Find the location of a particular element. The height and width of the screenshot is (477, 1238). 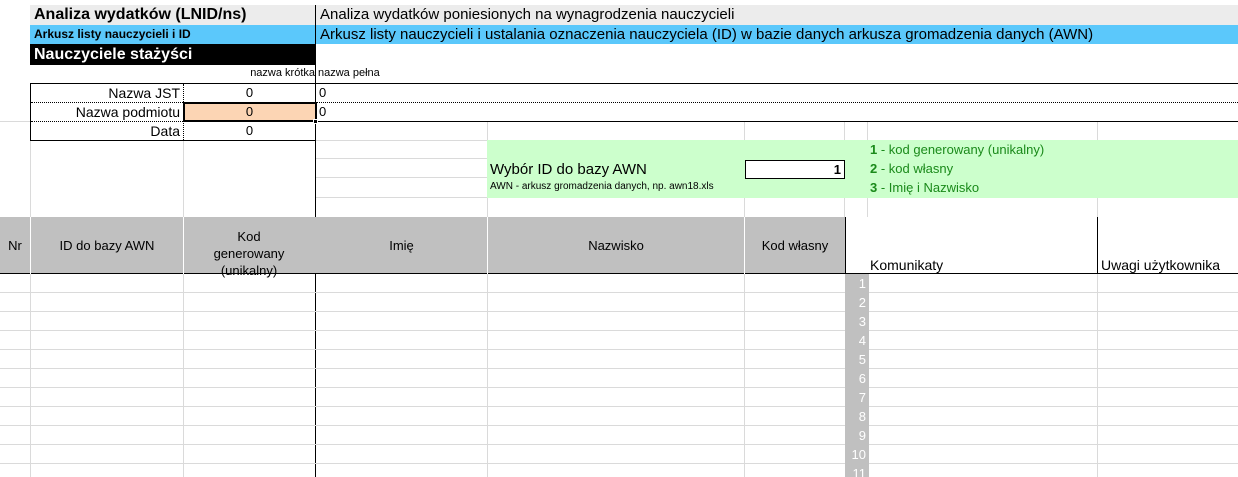

option-2: 2 - kod własny is located at coordinates (911, 169).